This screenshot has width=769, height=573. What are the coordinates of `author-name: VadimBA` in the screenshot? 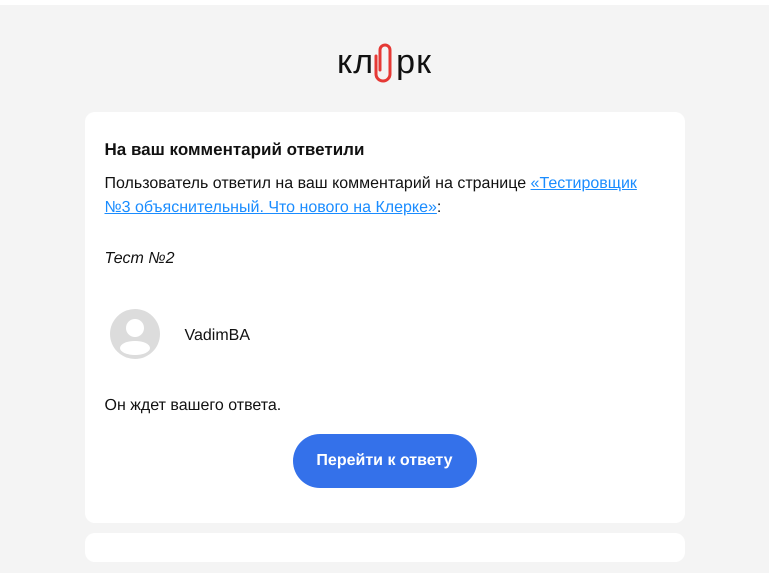 It's located at (217, 336).